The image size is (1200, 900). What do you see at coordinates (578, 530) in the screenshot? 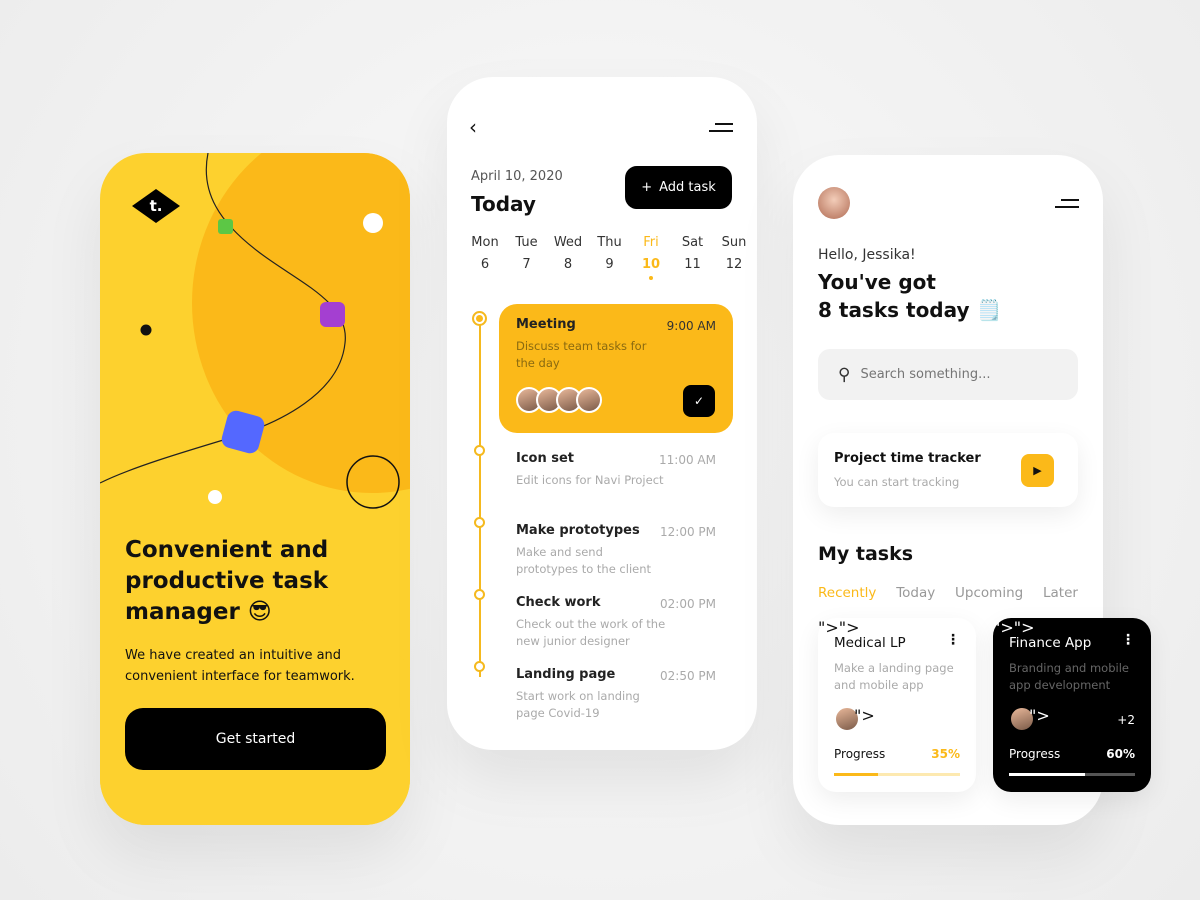
I see `task-title: Make prototypes` at bounding box center [578, 530].